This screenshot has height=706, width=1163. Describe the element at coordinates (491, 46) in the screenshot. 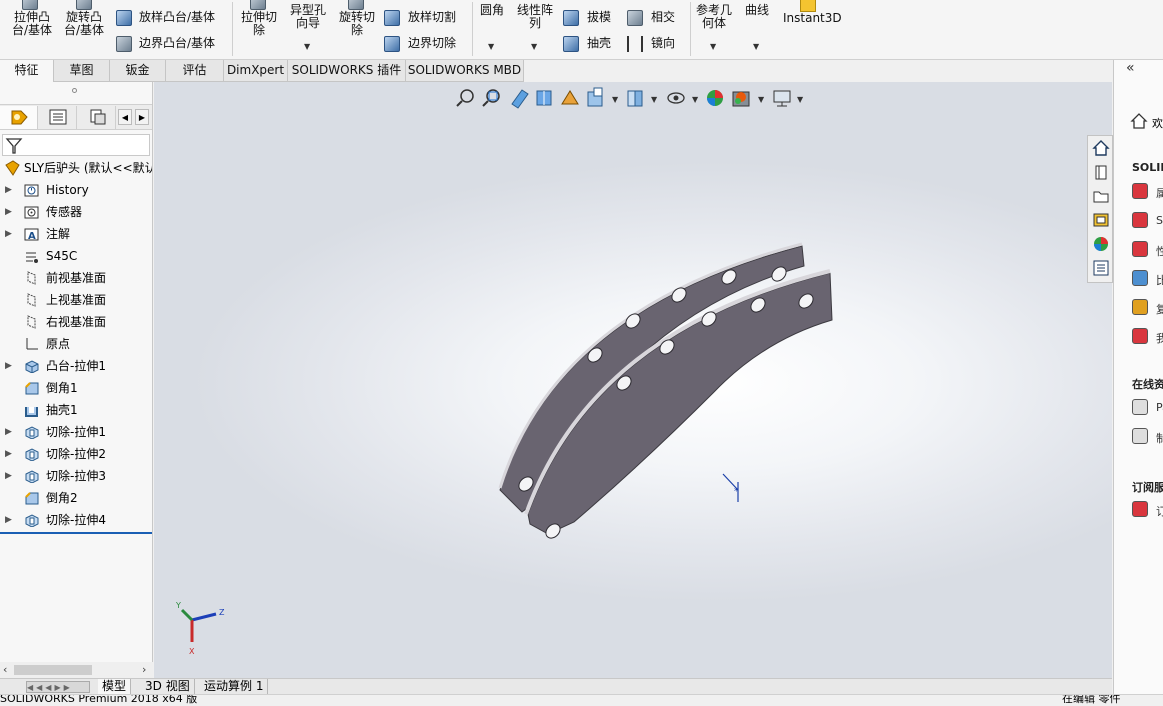

I see `fillet-dropdown-icon: ▼` at that location.